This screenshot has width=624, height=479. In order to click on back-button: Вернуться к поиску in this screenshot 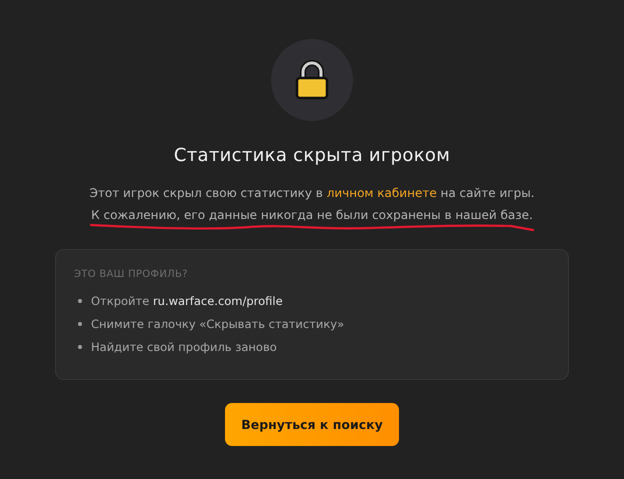, I will do `click(312, 424)`.